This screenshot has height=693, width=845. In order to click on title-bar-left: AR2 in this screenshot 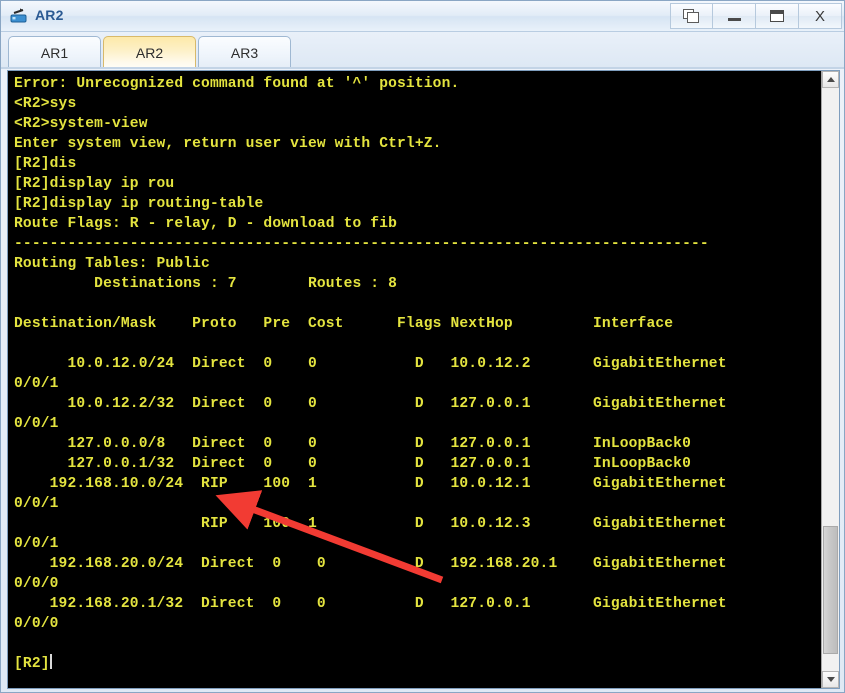, I will do `click(36, 15)`.